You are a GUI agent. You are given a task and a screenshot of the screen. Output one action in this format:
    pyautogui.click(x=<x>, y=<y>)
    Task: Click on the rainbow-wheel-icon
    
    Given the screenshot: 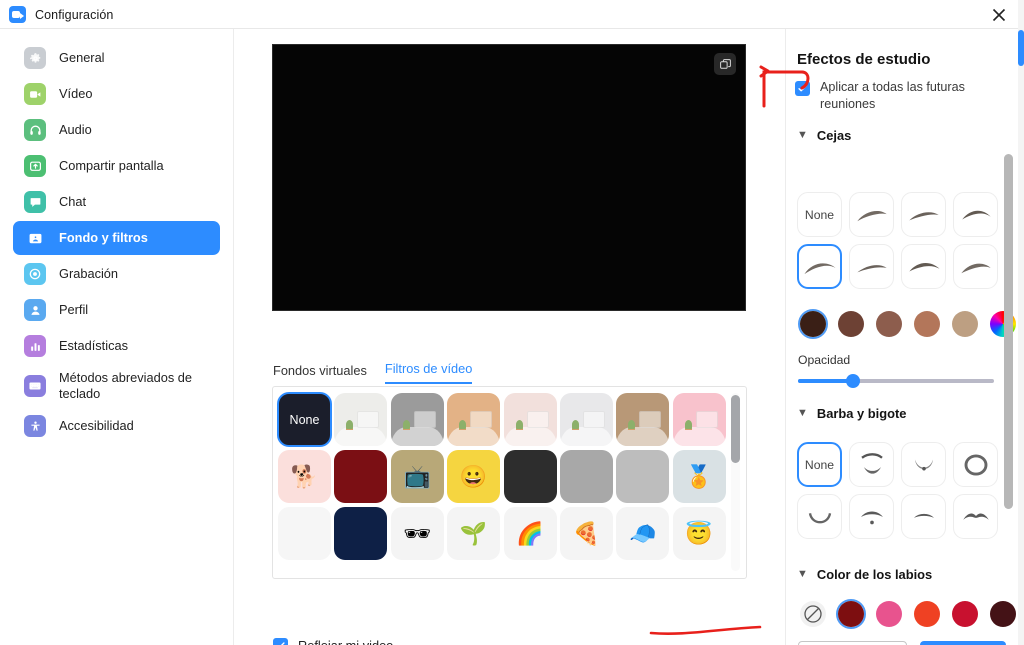 What is the action you would take?
    pyautogui.click(x=1003, y=324)
    